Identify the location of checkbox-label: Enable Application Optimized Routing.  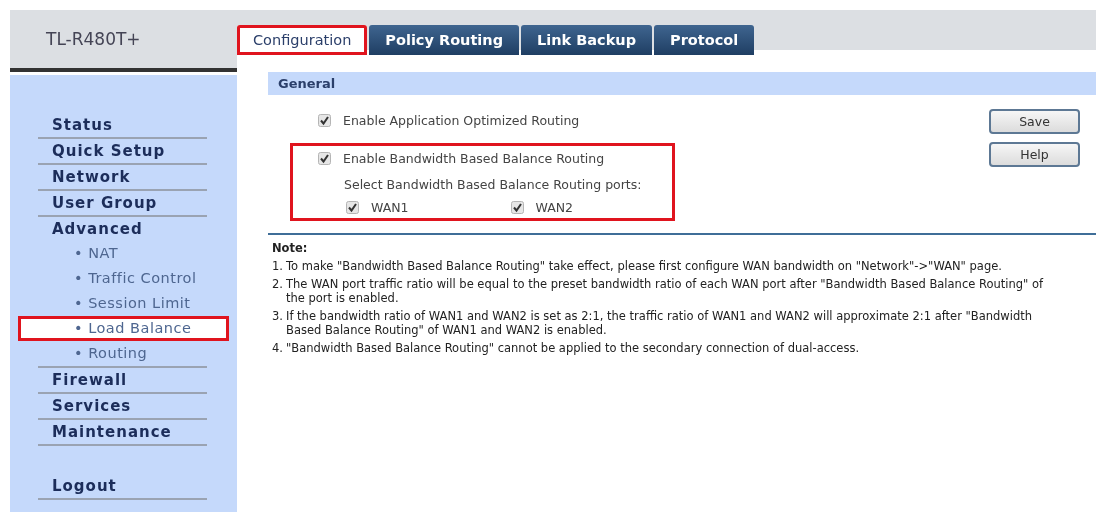
(461, 120).